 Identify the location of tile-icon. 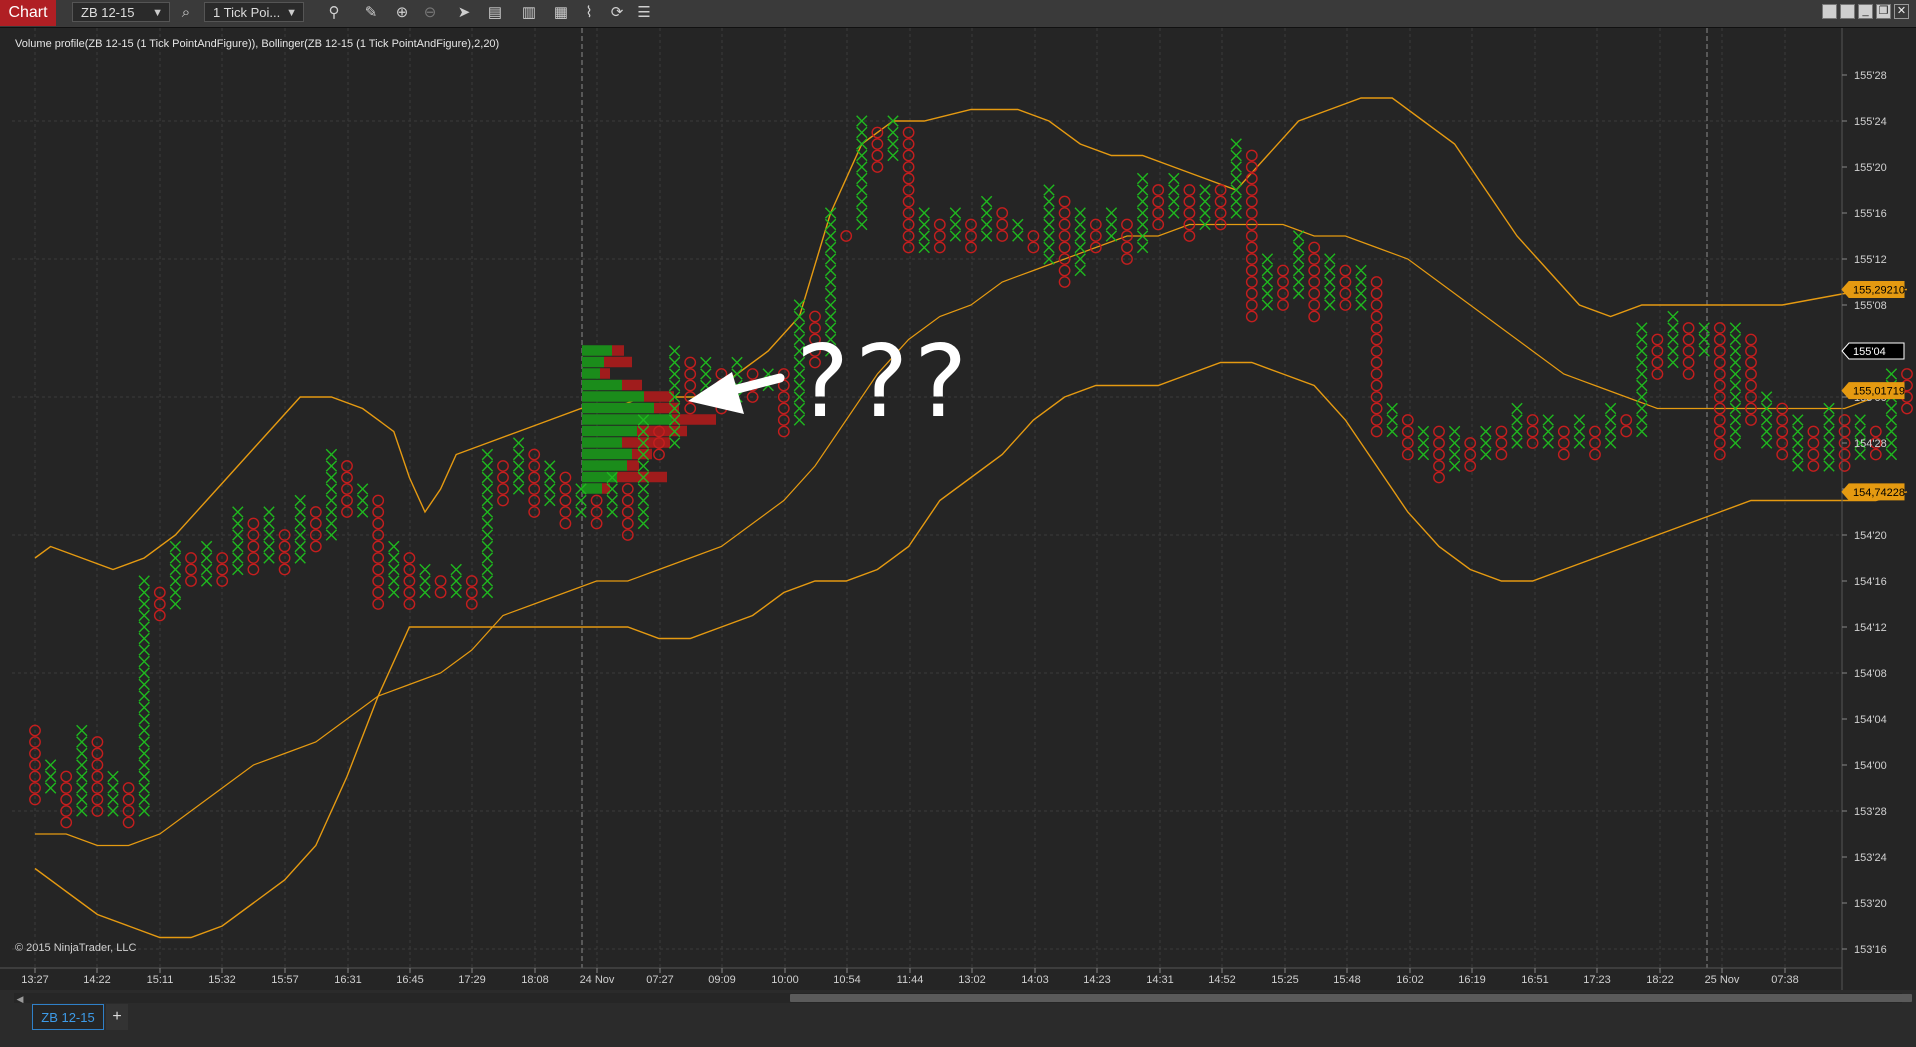
(1829, 11).